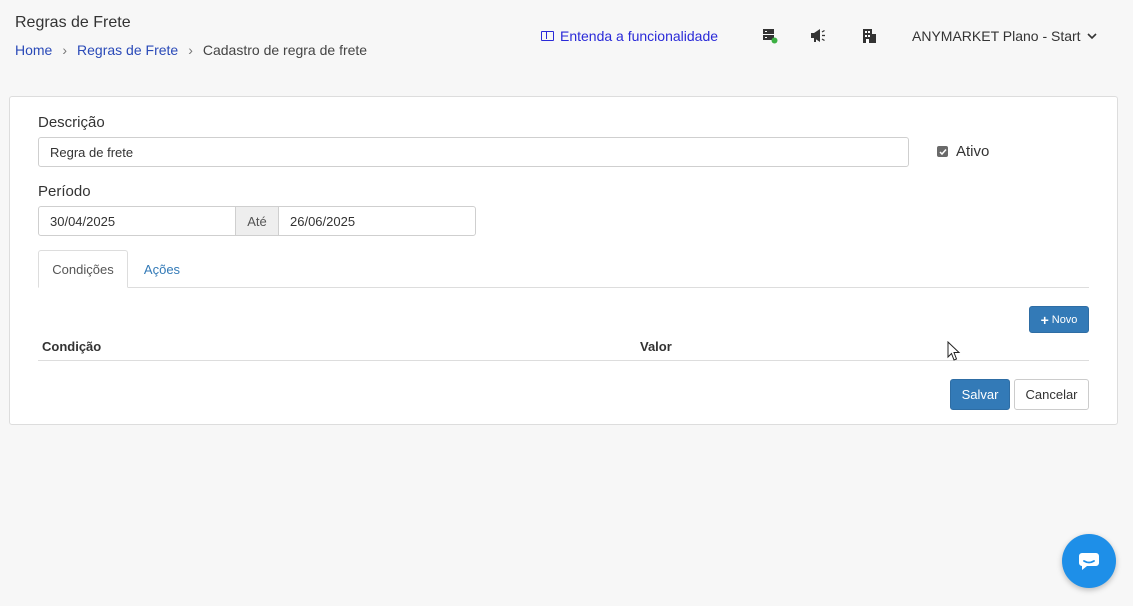 The image size is (1133, 606). What do you see at coordinates (127, 50) in the screenshot?
I see `breadcrumb-regras-de-frete: Regras de Frete` at bounding box center [127, 50].